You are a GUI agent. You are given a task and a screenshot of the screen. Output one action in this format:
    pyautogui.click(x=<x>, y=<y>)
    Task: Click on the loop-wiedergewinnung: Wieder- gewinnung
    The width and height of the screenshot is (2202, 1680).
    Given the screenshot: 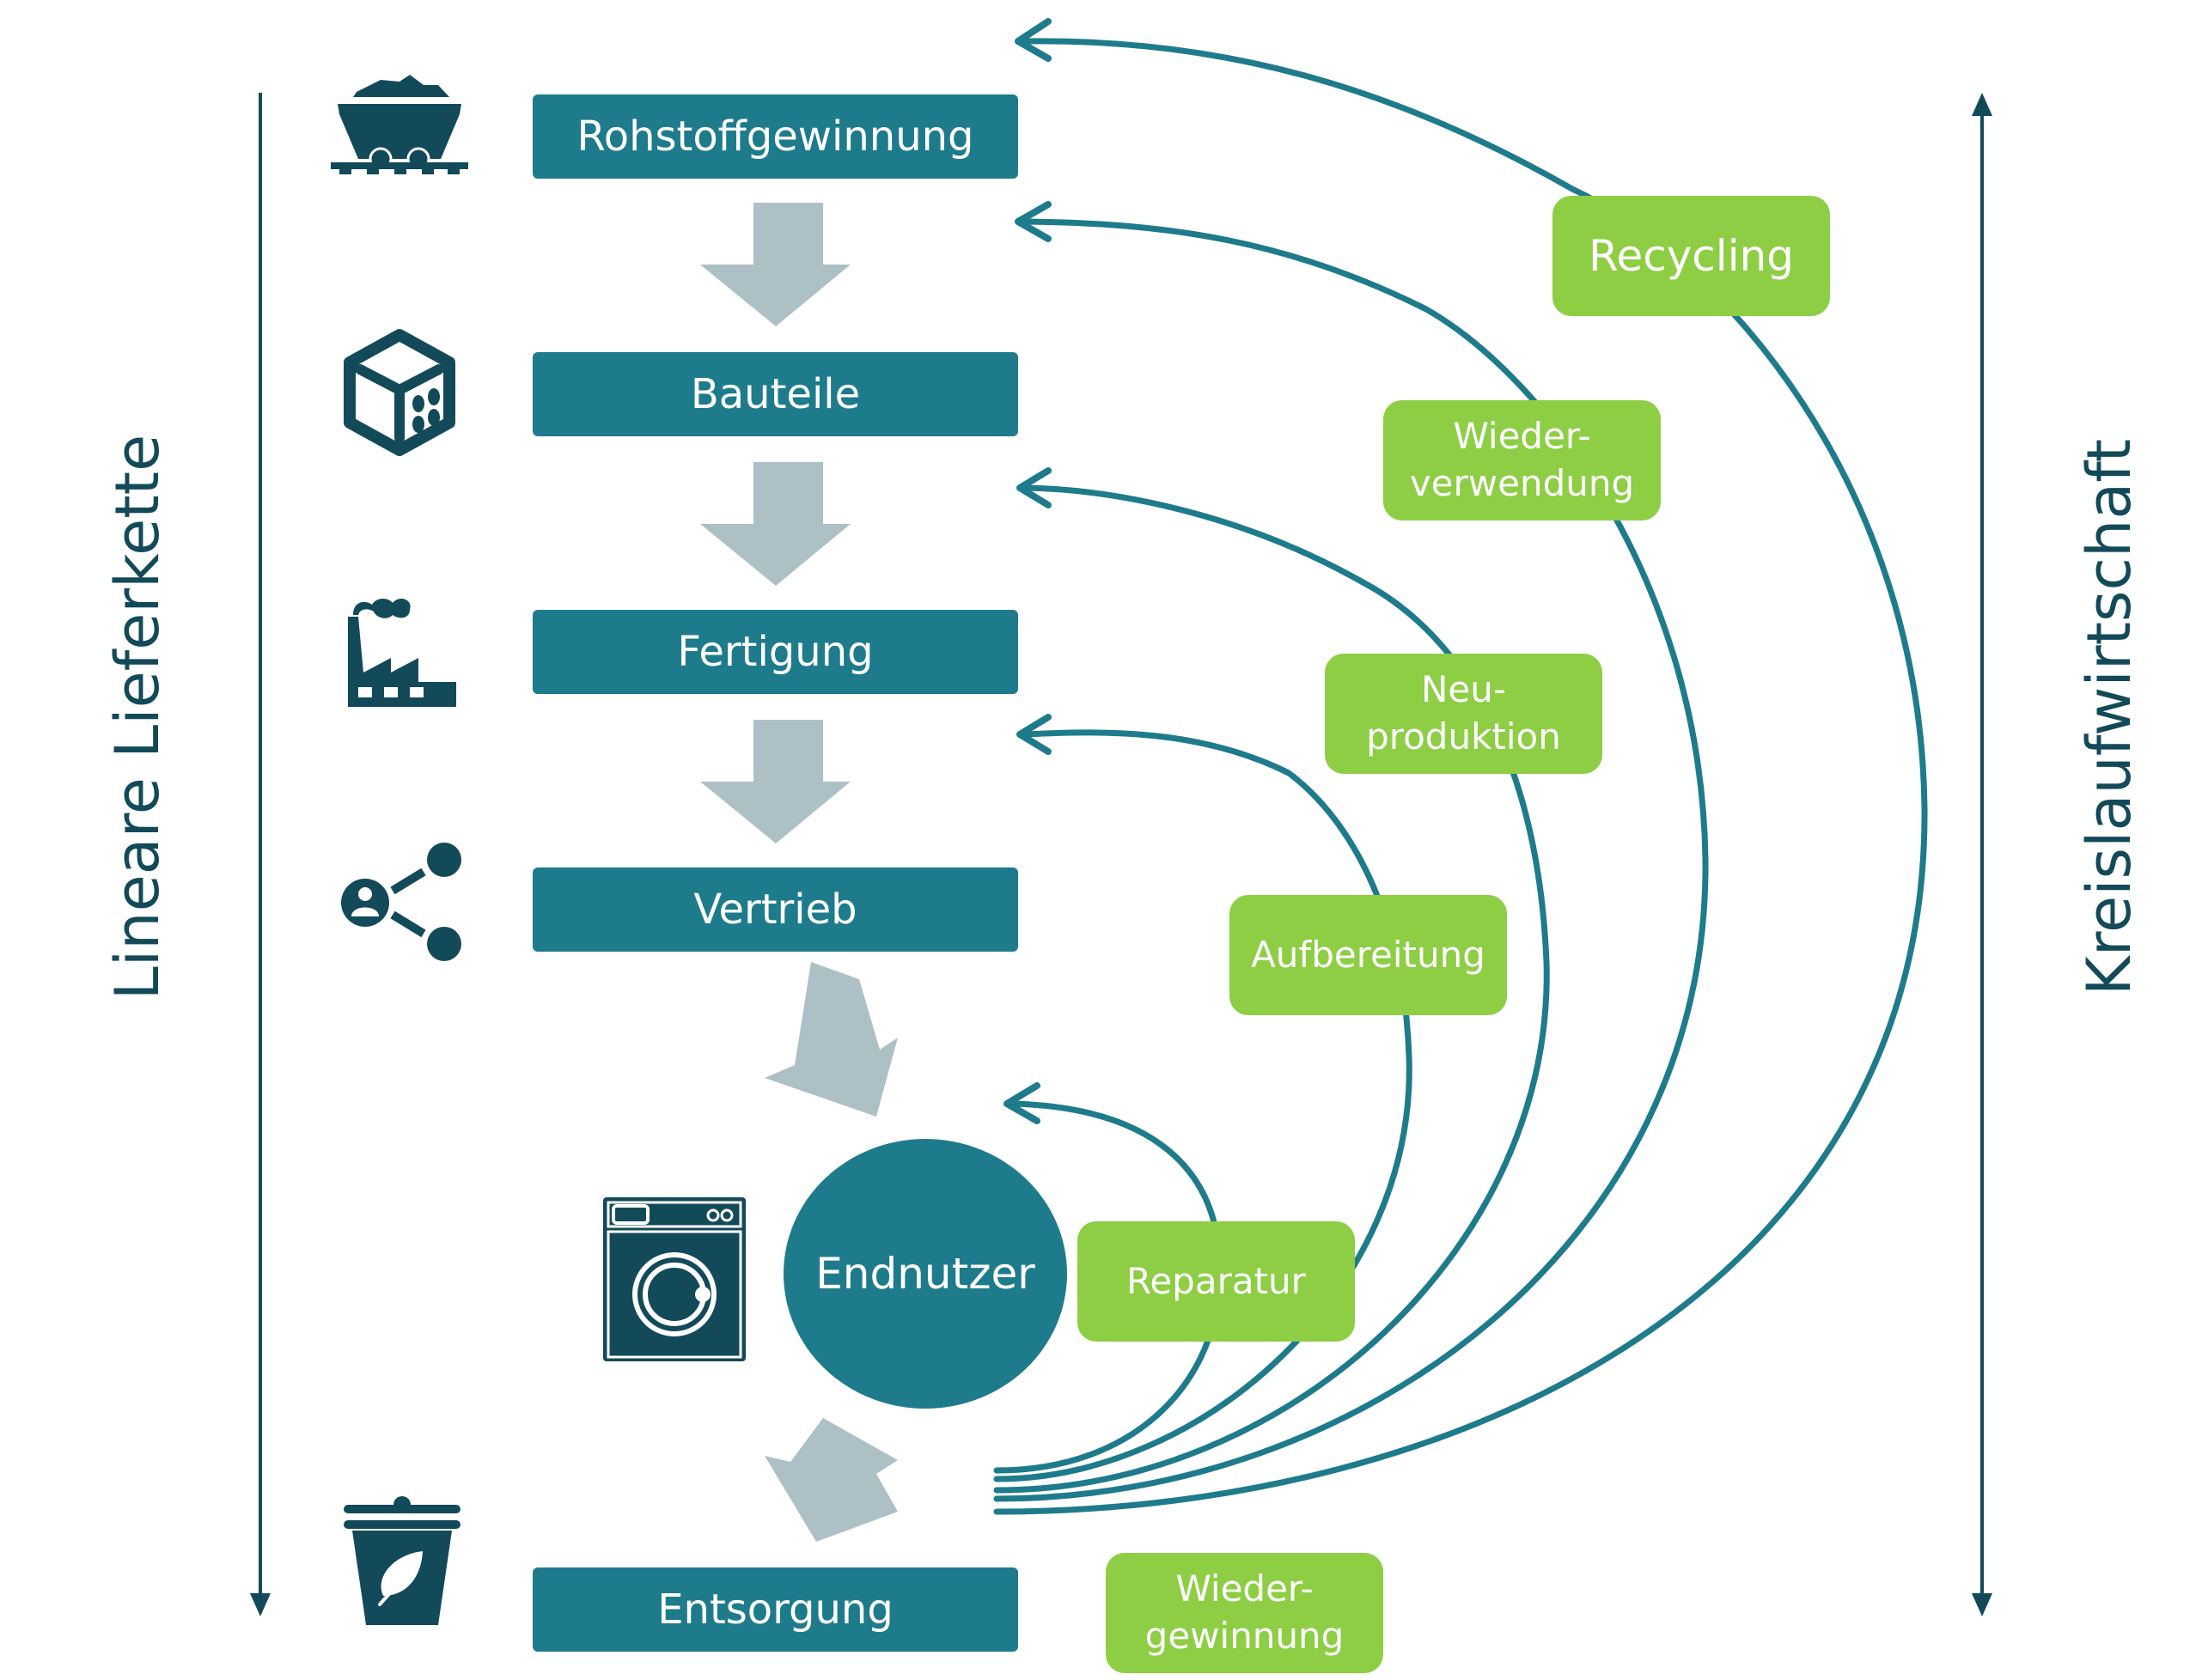 What is the action you would take?
    pyautogui.click(x=1244, y=1613)
    